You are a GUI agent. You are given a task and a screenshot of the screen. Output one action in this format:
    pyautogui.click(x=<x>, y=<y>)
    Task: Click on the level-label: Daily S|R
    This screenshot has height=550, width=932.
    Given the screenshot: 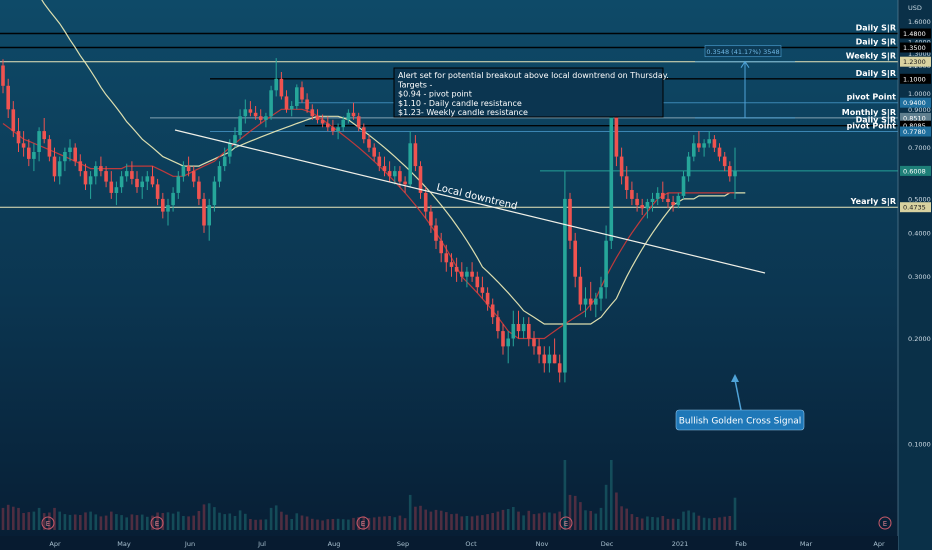 What is the action you would take?
    pyautogui.click(x=876, y=42)
    